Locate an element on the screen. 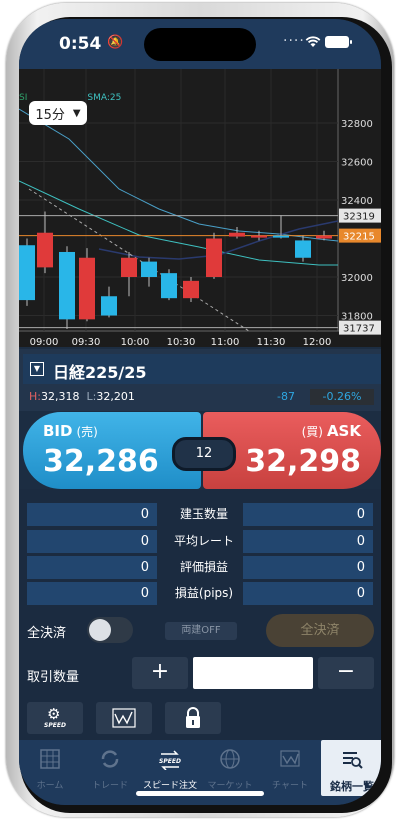 This screenshot has width=400, height=822. signal-icon: ···· is located at coordinates (294, 41).